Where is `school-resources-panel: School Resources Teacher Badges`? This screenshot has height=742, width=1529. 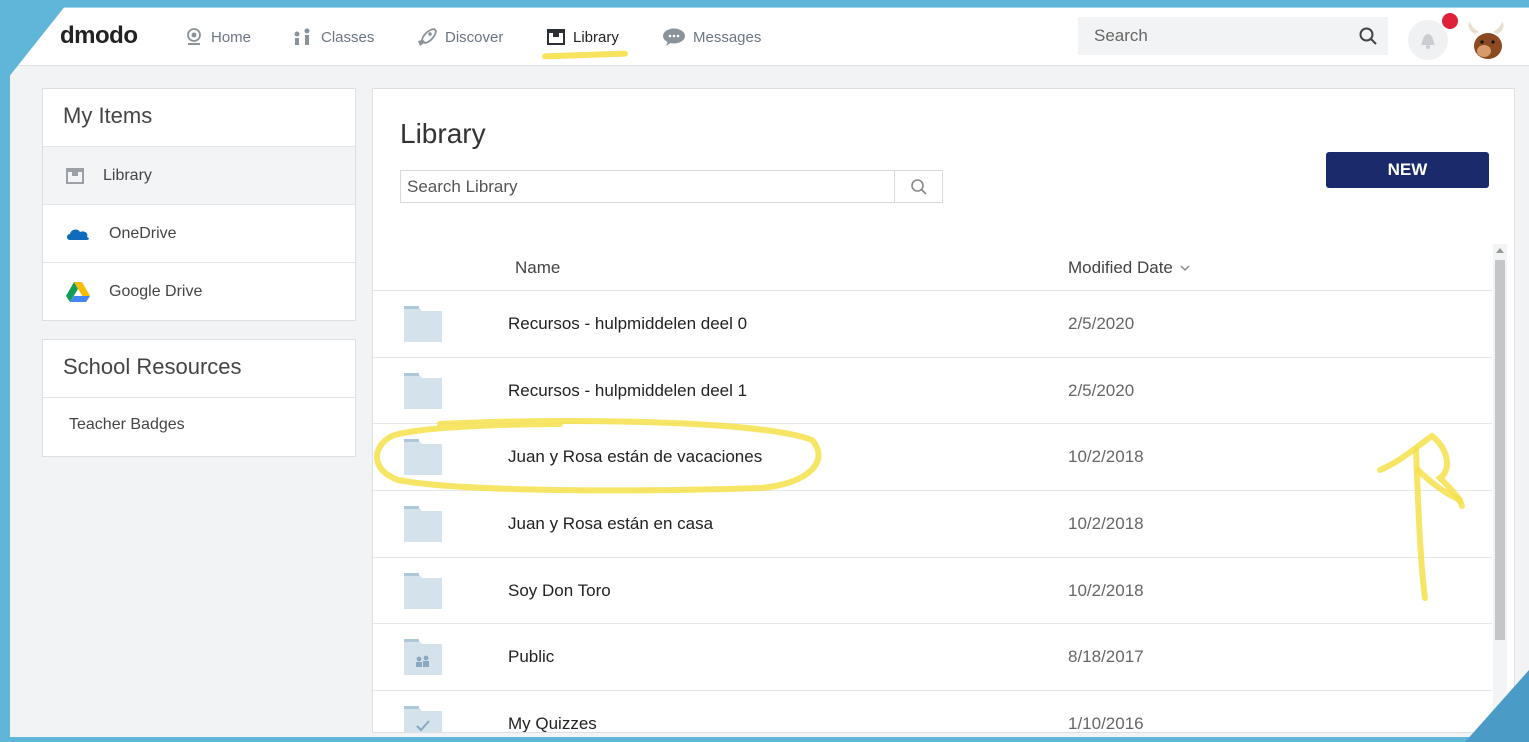
school-resources-panel: School Resources Teacher Badges is located at coordinates (199, 398).